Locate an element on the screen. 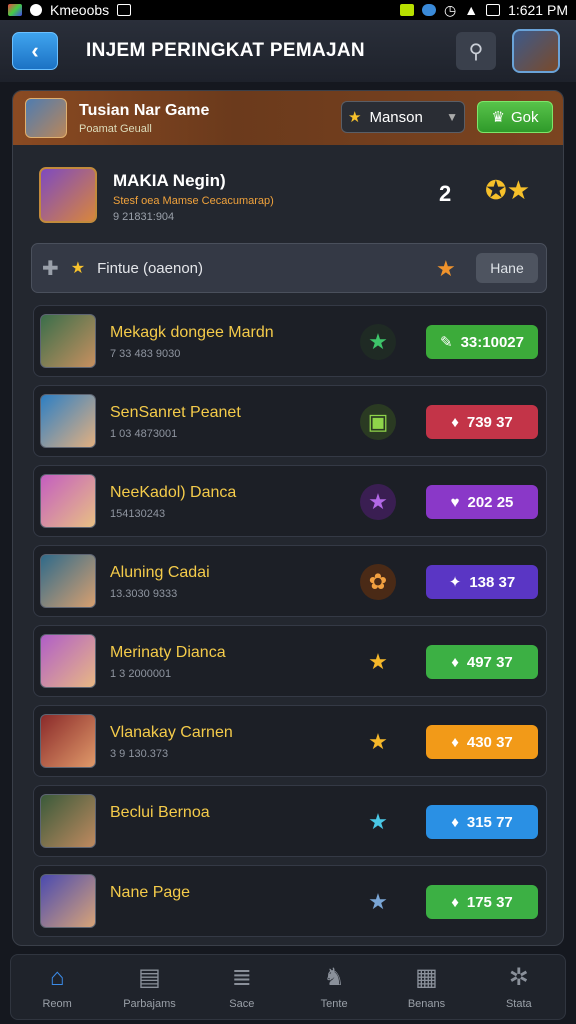 The width and height of the screenshot is (576, 1024). nav-parbajams: ▤ Parbajams is located at coordinates (149, 987).